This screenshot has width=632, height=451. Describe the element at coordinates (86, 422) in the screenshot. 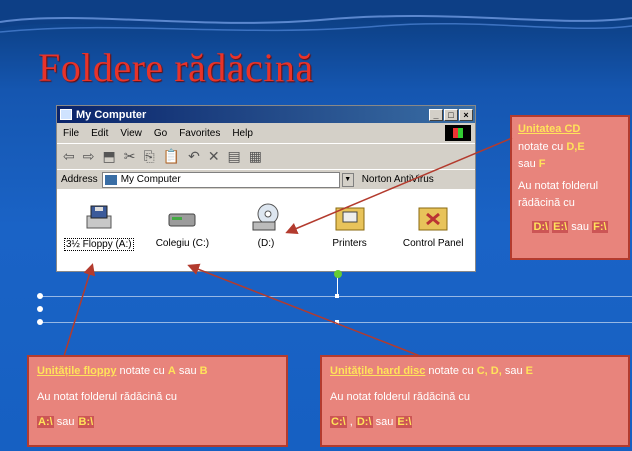

I see `root-path: B:\` at that location.